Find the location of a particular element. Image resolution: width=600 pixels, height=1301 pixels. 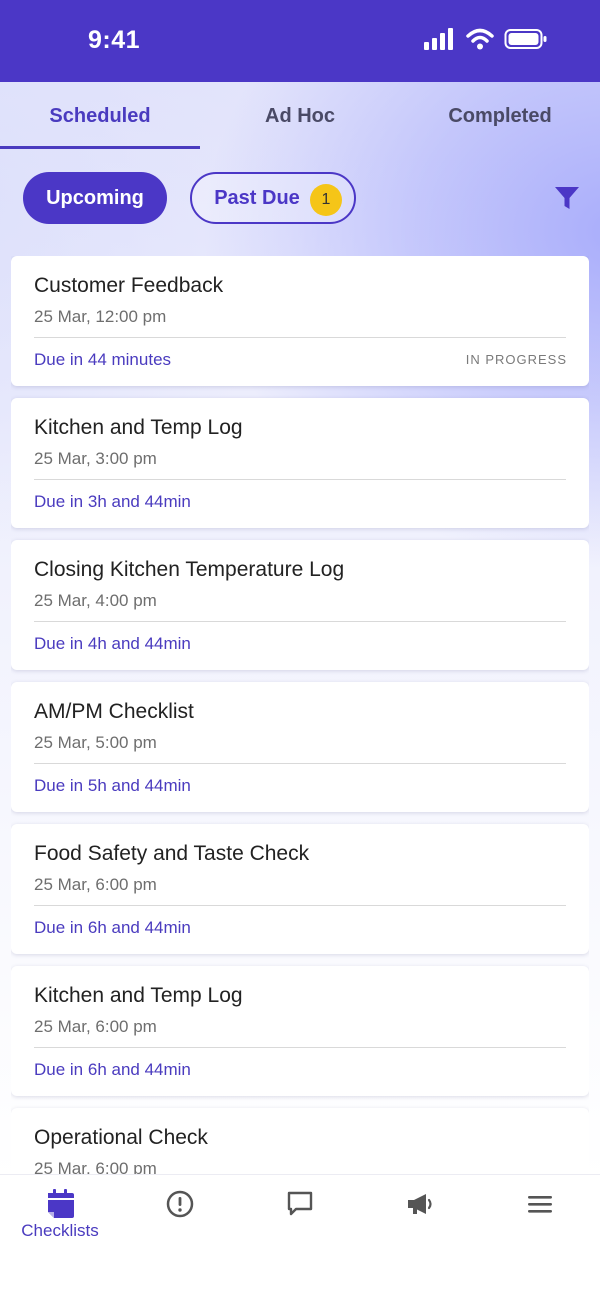

checklist-due: Due in 5h and 44min is located at coordinates (112, 785).